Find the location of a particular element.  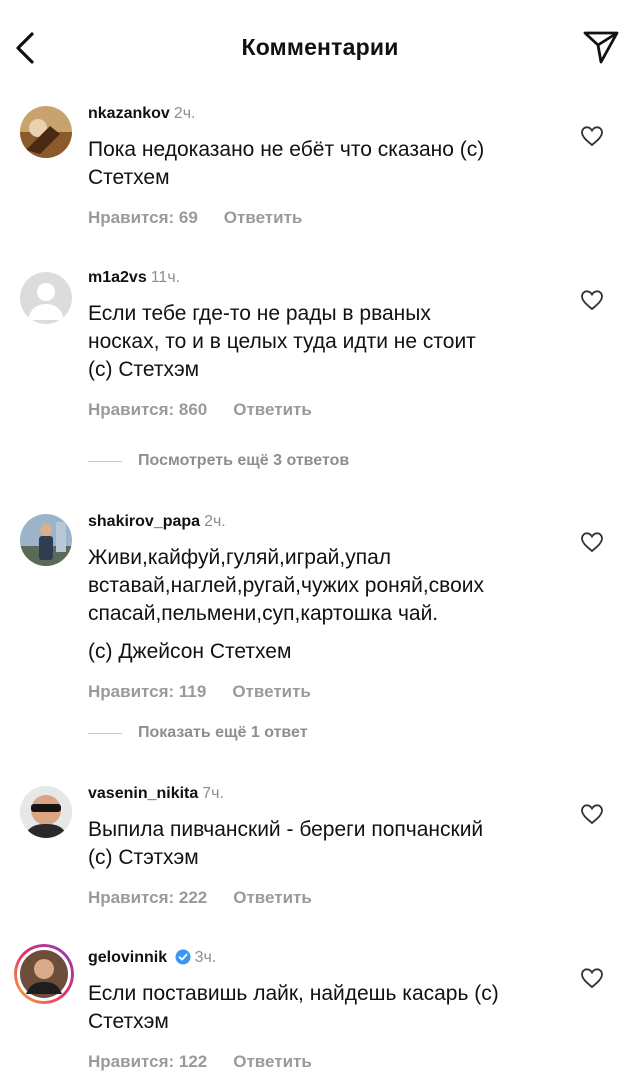

page-title: Комментарии is located at coordinates (320, 47).